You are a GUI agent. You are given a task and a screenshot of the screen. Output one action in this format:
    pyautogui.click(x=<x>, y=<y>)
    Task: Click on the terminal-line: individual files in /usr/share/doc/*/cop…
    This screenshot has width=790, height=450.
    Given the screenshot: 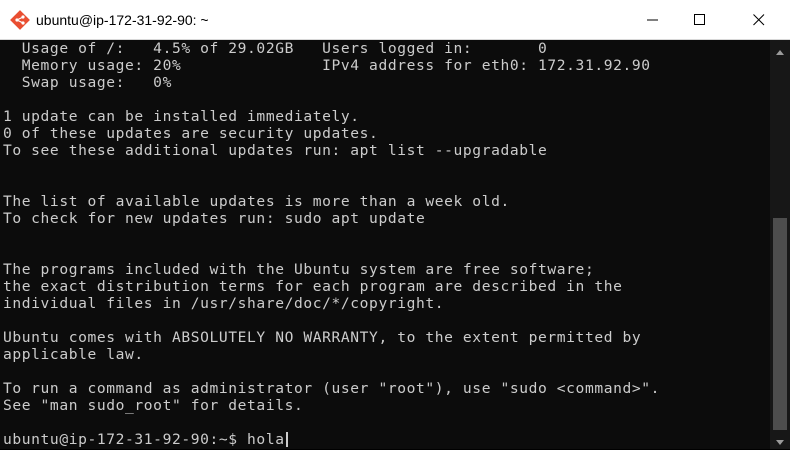 What is the action you would take?
    pyautogui.click(x=224, y=303)
    